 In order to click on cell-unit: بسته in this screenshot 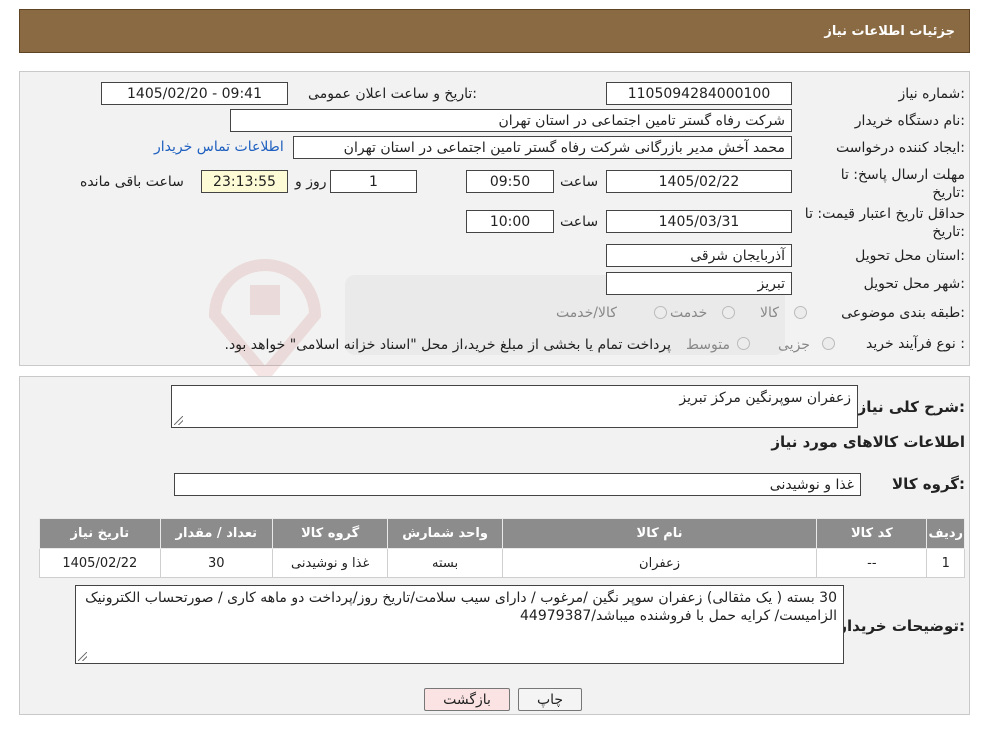, I will do `click(445, 563)`.